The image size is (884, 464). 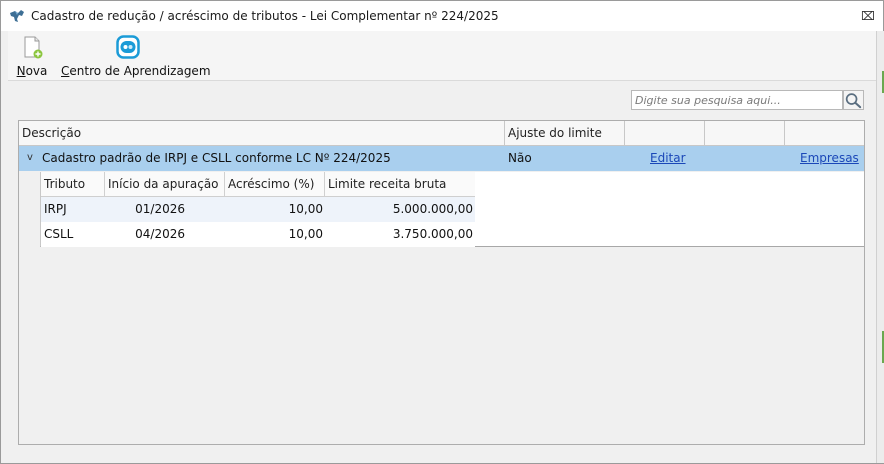 I want to click on search-field, so click(x=737, y=100).